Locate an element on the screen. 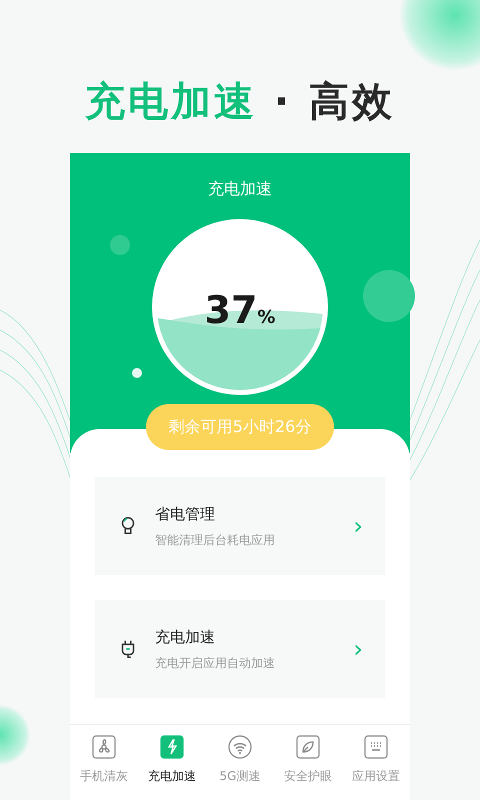 The image size is (480, 800). feature-card: 省电管理 智能清理后台耗电应用 › is located at coordinates (240, 526).